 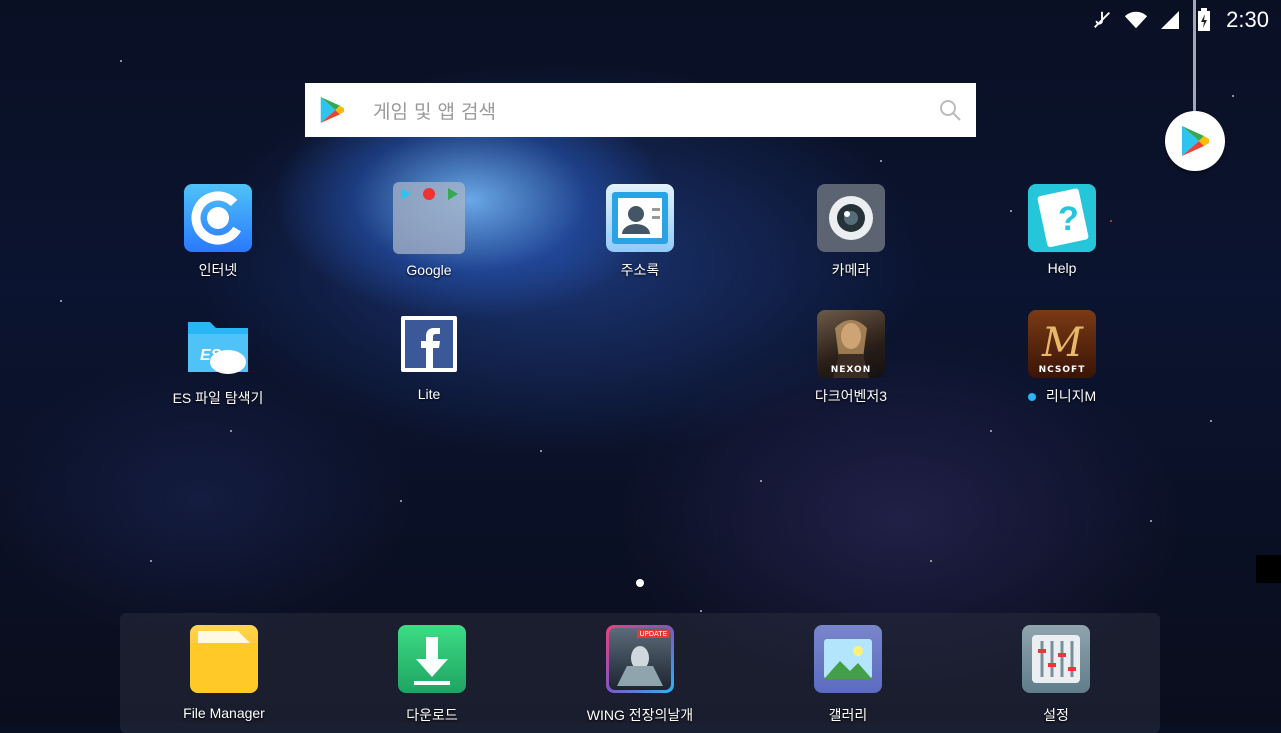 I want to click on dock-wing: UPDATE WING 전장의날개, so click(x=640, y=675).